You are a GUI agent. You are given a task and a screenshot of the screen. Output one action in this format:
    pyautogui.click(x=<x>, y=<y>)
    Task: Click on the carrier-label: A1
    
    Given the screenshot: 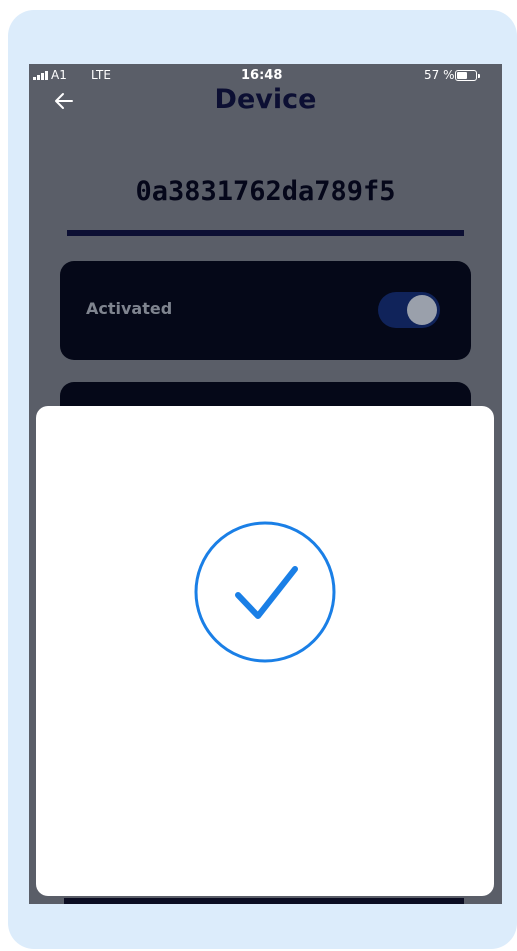 What is the action you would take?
    pyautogui.click(x=59, y=75)
    